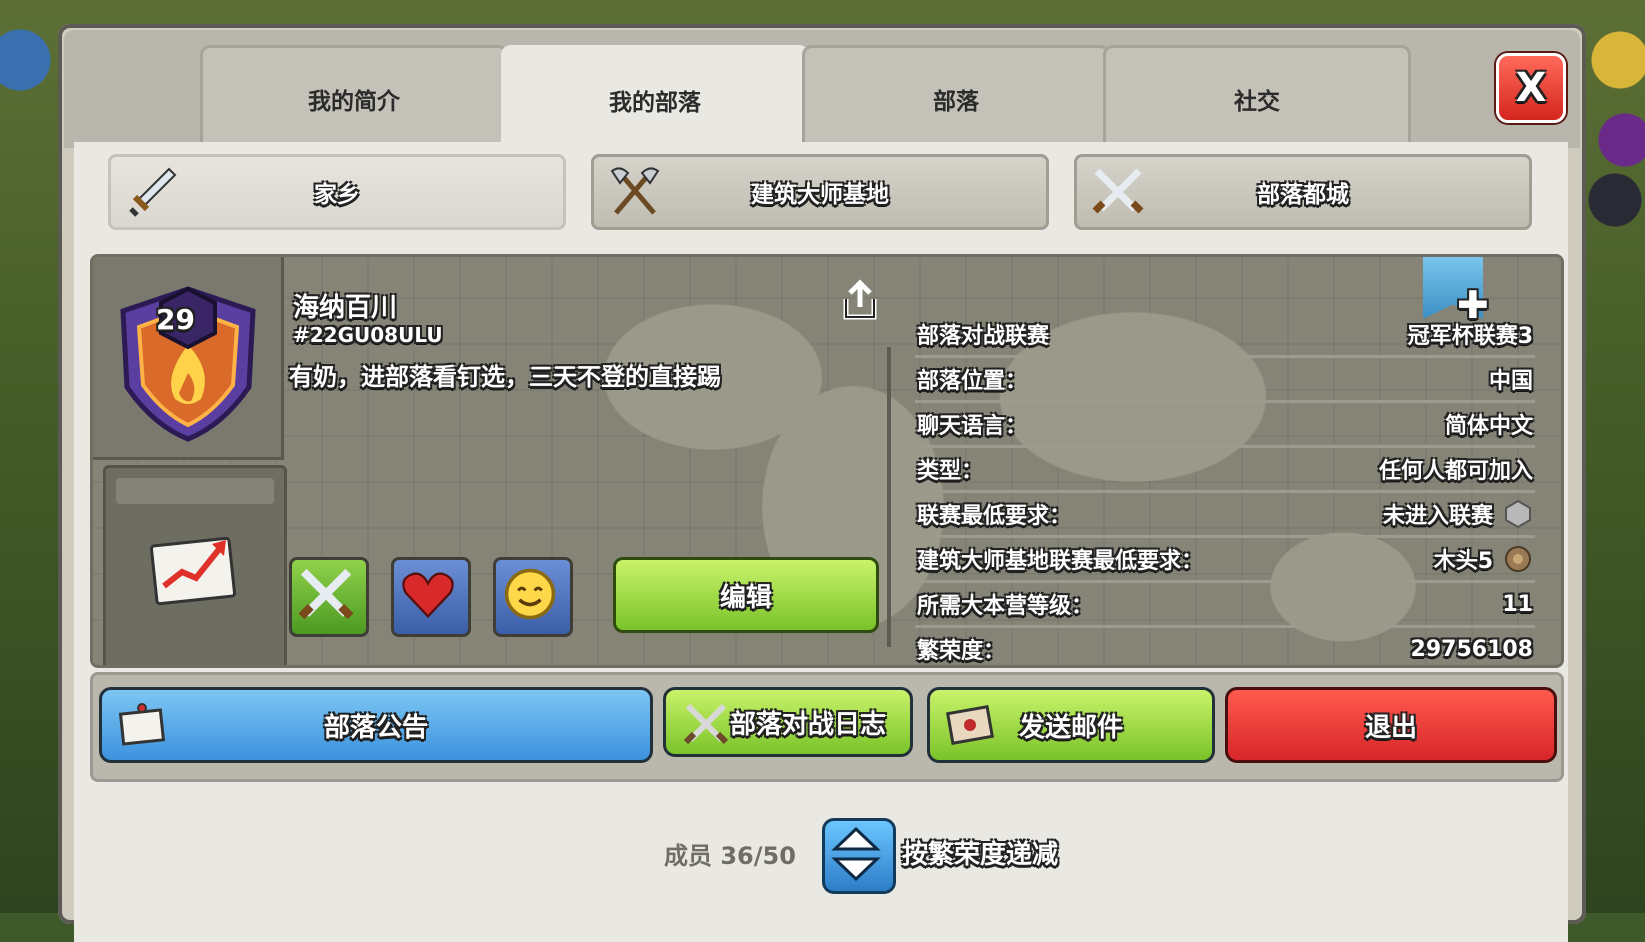  Describe the element at coordinates (505, 377) in the screenshot. I see `clan-description: 有奶，进部落看钉选，三天不登的直接踢` at that location.